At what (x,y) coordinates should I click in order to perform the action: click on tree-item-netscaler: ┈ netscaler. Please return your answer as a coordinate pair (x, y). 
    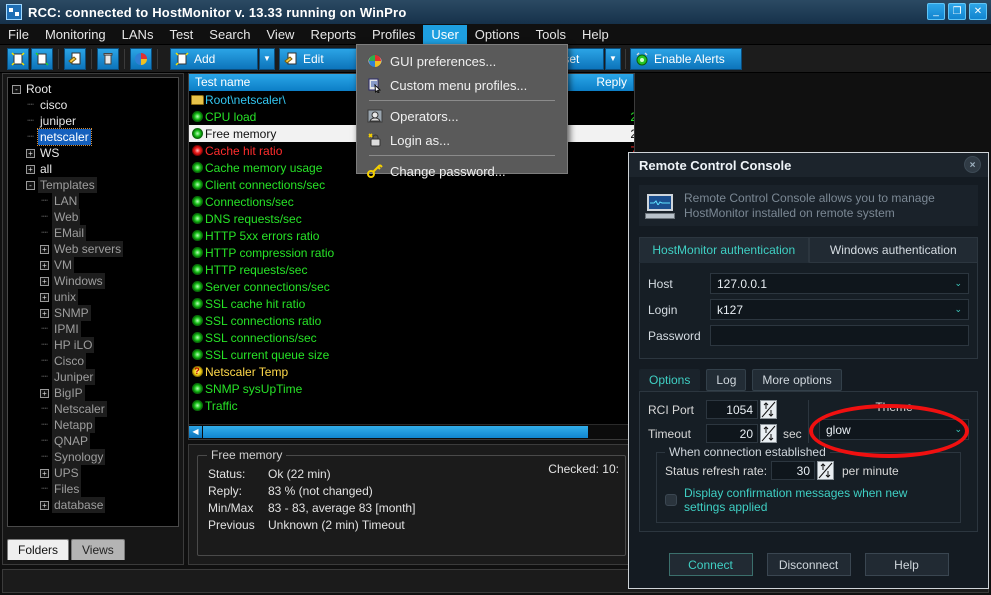
    Looking at the image, I should click on (93, 137).